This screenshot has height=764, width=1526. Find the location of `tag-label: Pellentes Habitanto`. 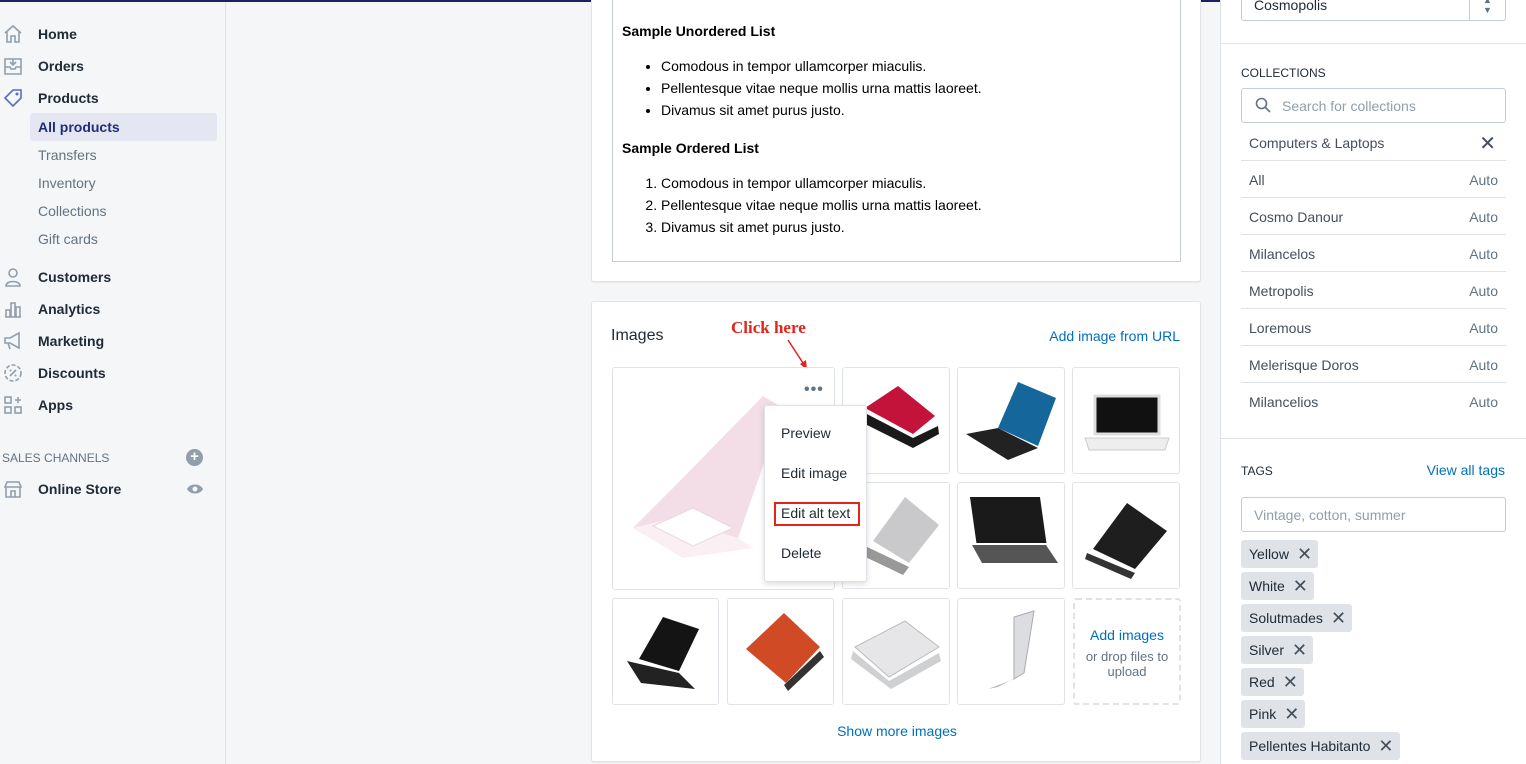

tag-label: Pellentes Habitanto is located at coordinates (1310, 746).